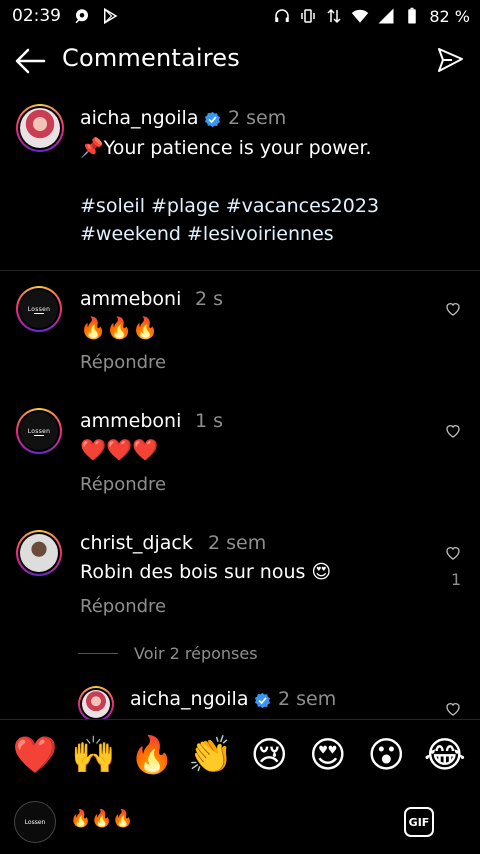 This screenshot has width=480, height=854. I want to click on comment-username: christ_djack, so click(136, 543).